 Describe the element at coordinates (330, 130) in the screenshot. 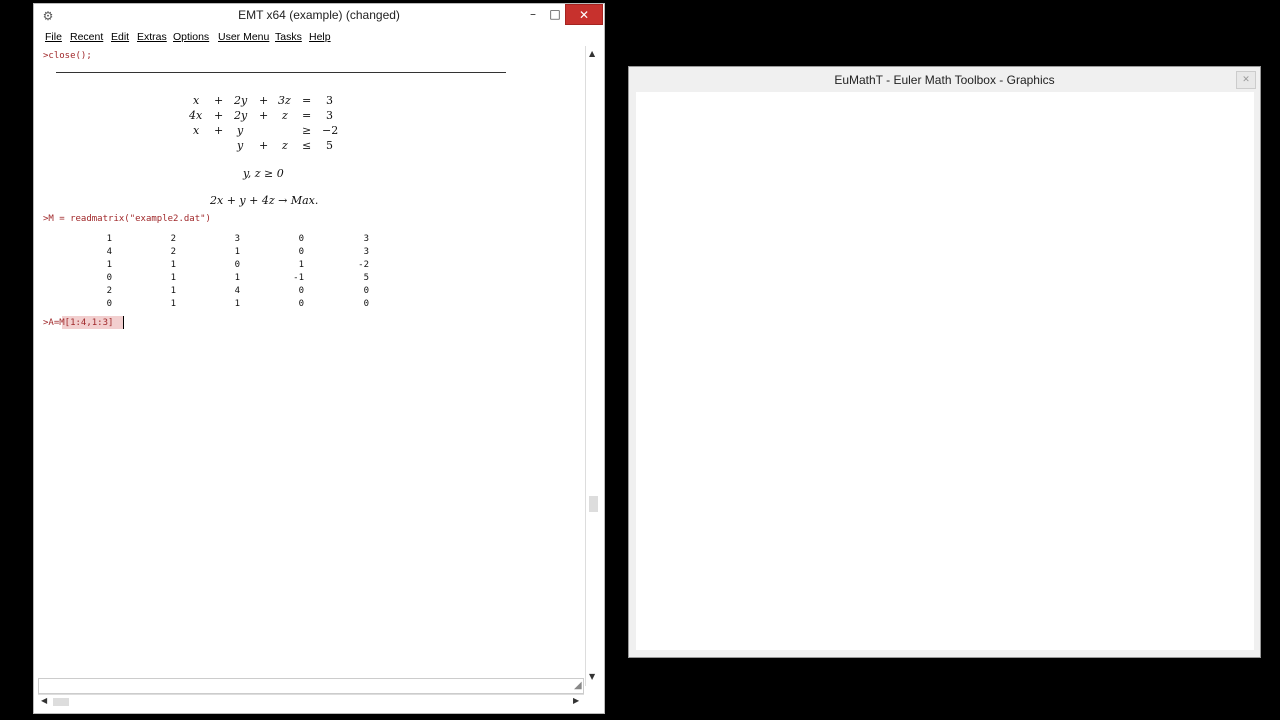

I see `rhs: −2` at that location.